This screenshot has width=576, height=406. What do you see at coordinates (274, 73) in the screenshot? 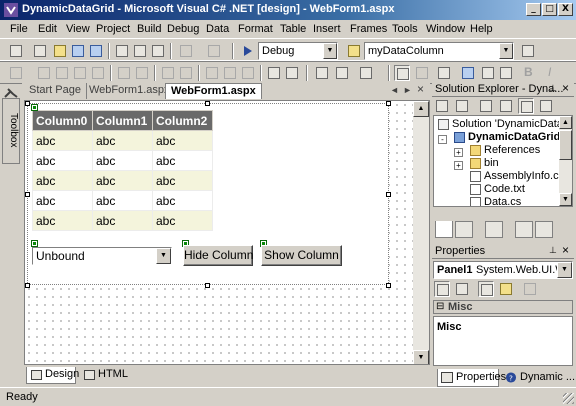
I see `table-borders-icon` at bounding box center [274, 73].